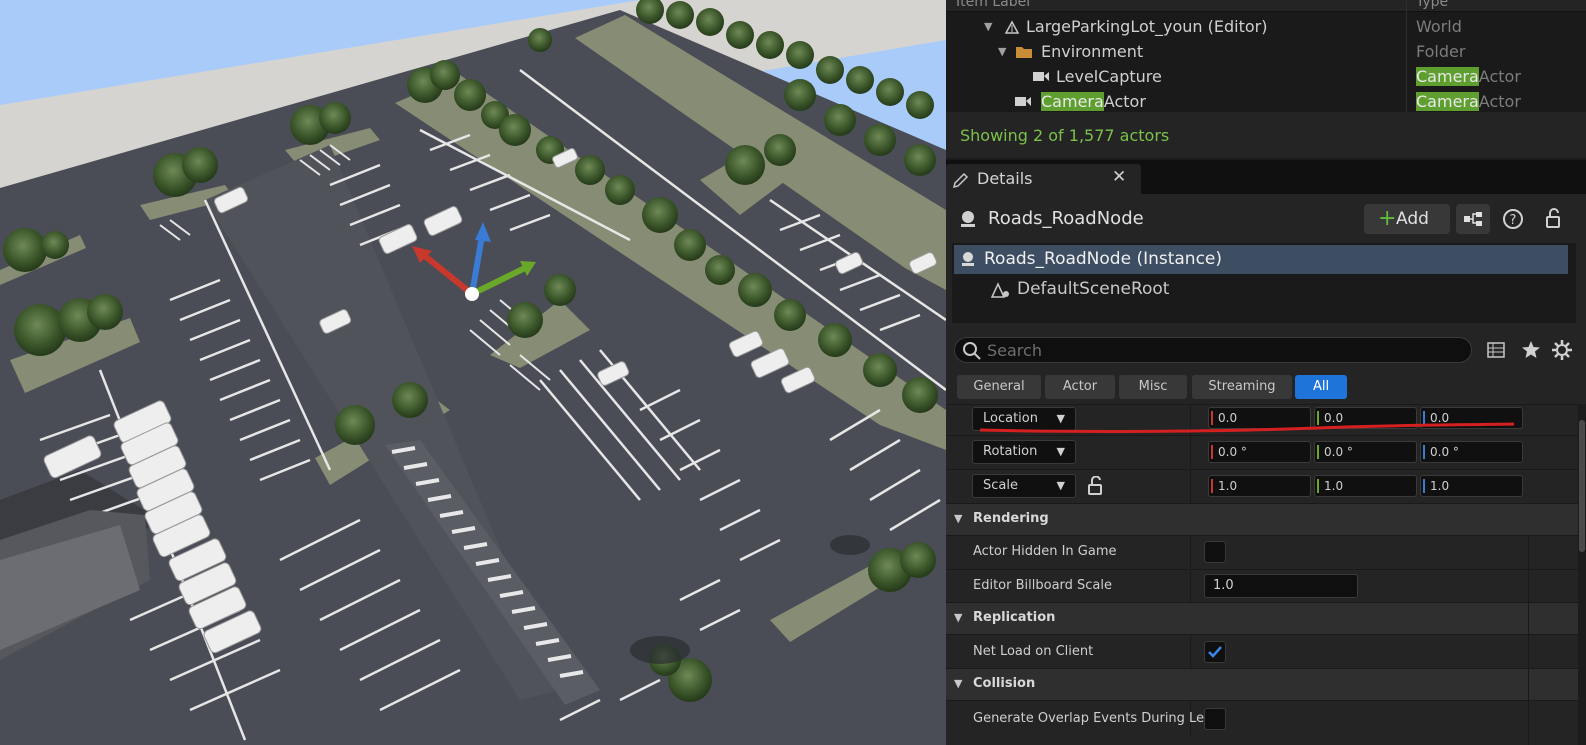  I want to click on lock-icon, so click(1554, 218).